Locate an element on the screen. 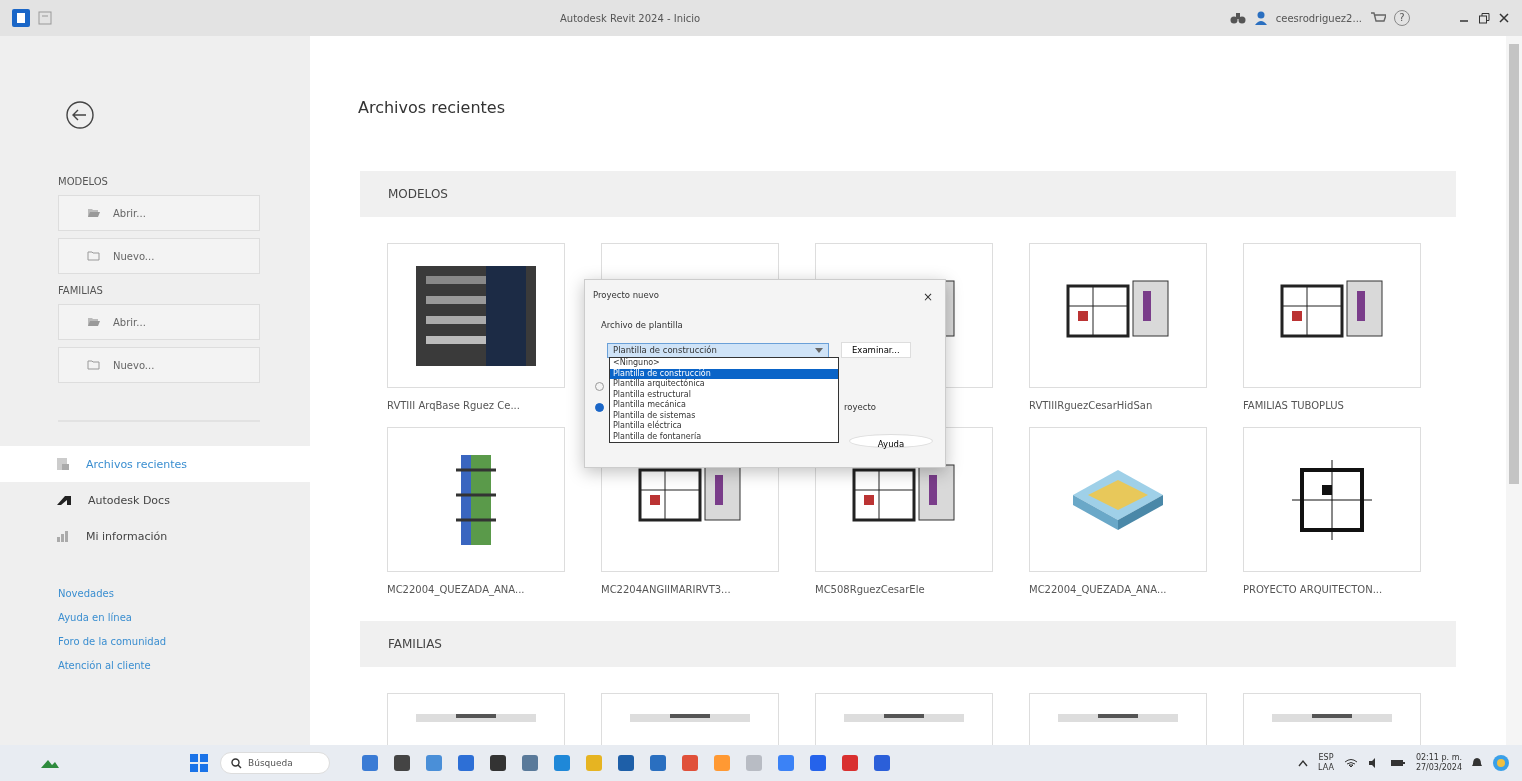 The image size is (1522, 781). file-name: MC508RguezCesarEle is located at coordinates (904, 589).